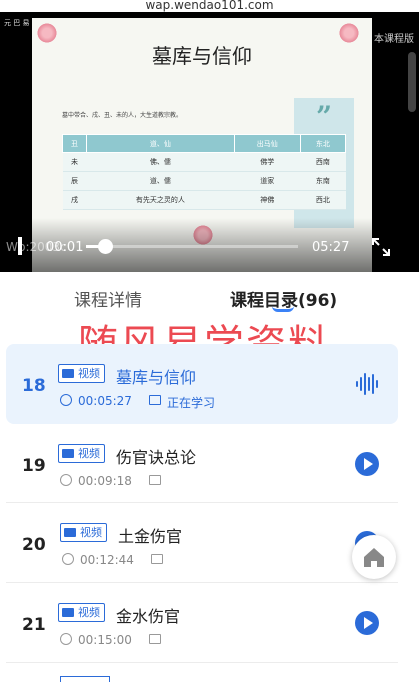  Describe the element at coordinates (160, 143) in the screenshot. I see `slide-table-header-cell: 道、仙` at that location.